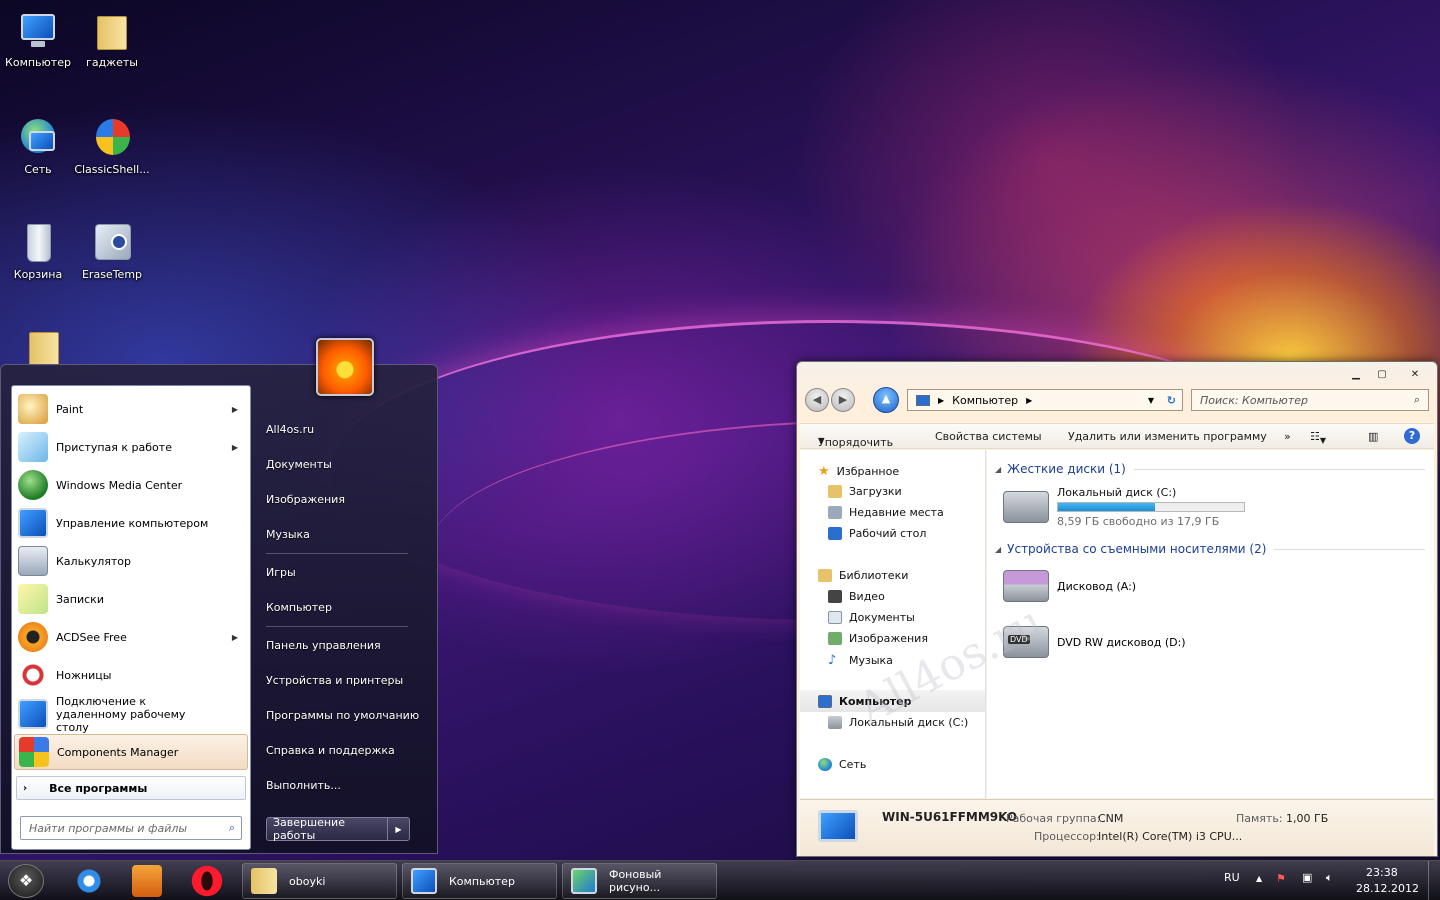 The height and width of the screenshot is (900, 1440). I want to click on opera-icon, so click(207, 881).